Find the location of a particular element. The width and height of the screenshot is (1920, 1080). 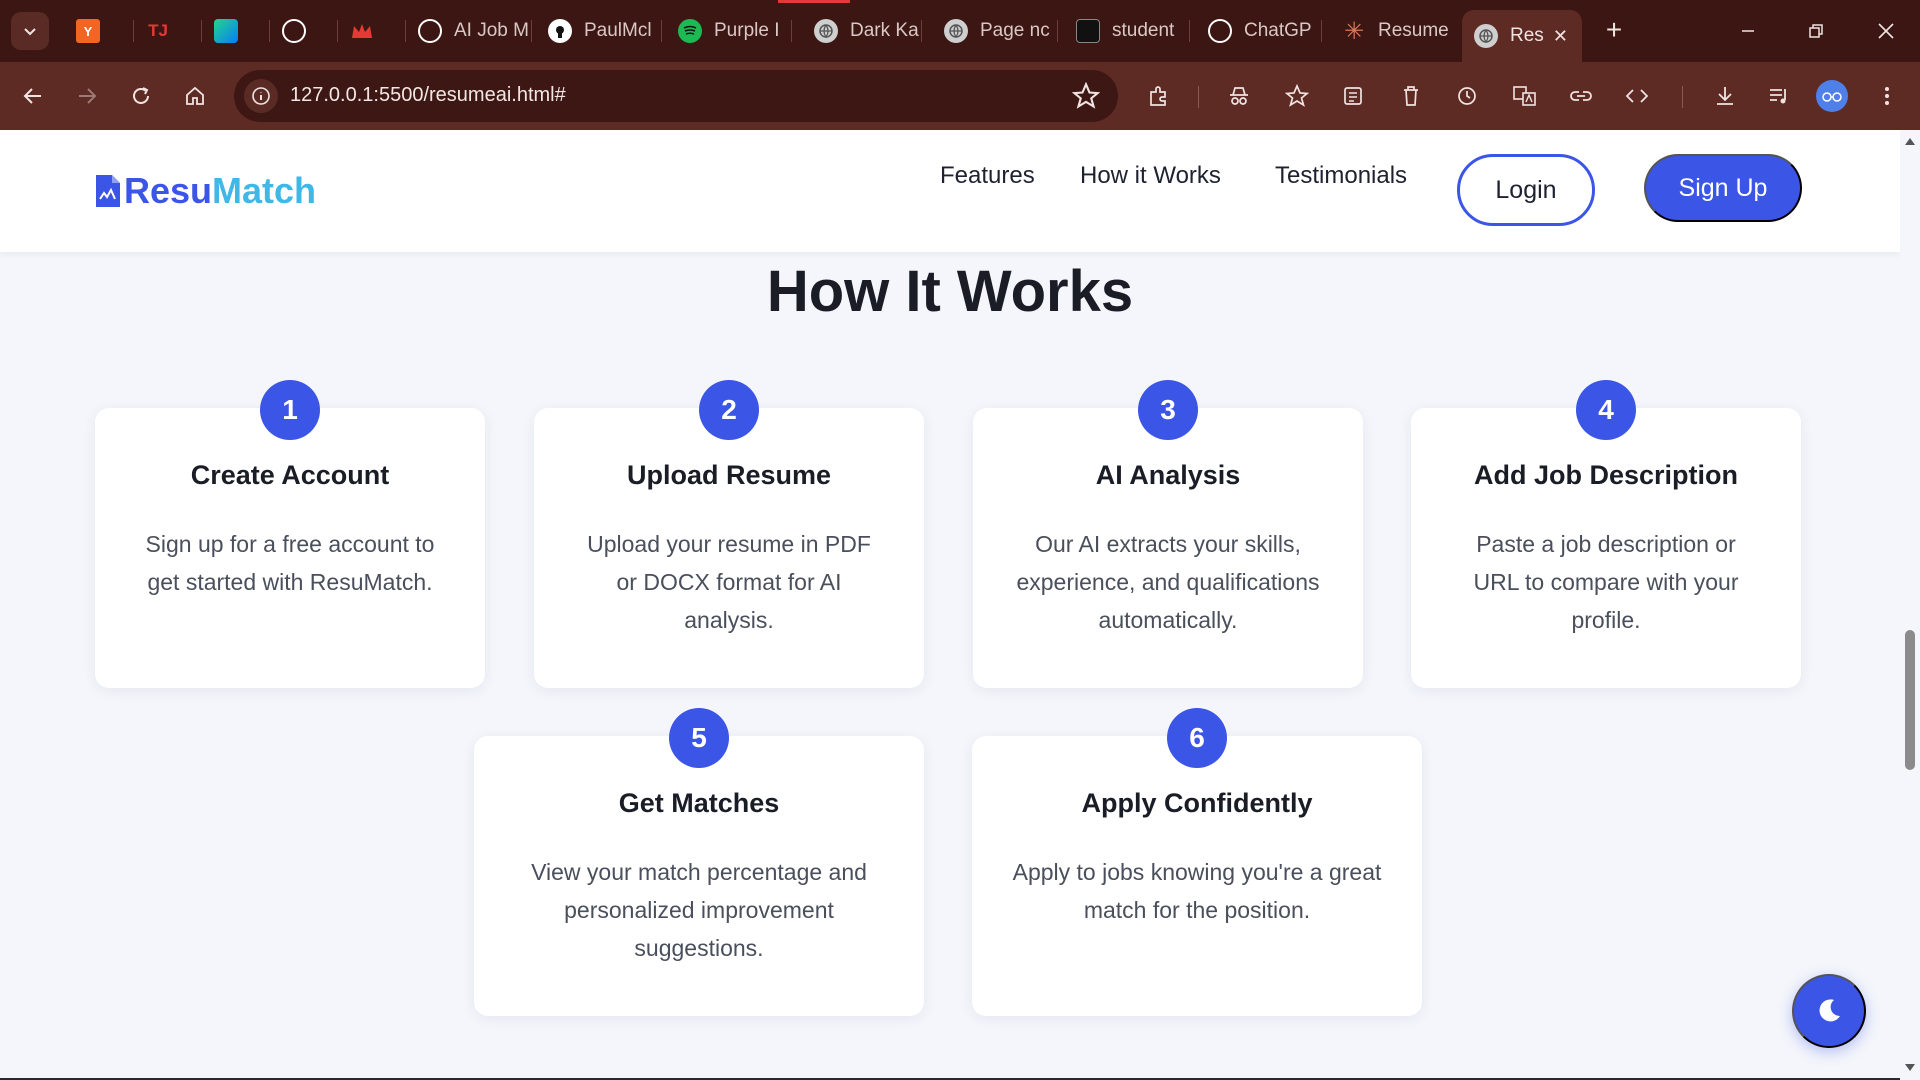

y-combinator-icon: Y is located at coordinates (88, 31).